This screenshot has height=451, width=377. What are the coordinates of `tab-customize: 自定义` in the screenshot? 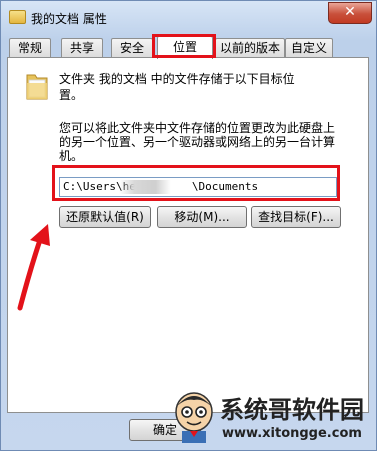 It's located at (309, 47).